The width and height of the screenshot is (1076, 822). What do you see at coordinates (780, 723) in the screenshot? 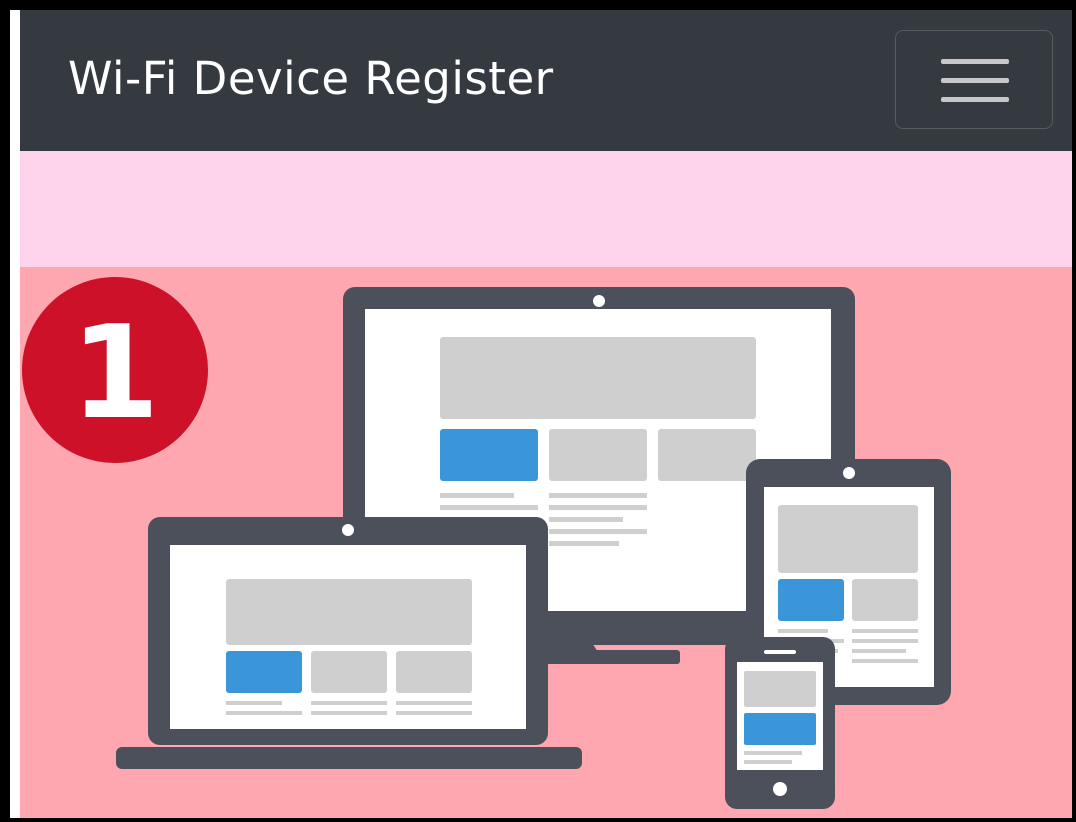
I see `smartphone-icon` at bounding box center [780, 723].